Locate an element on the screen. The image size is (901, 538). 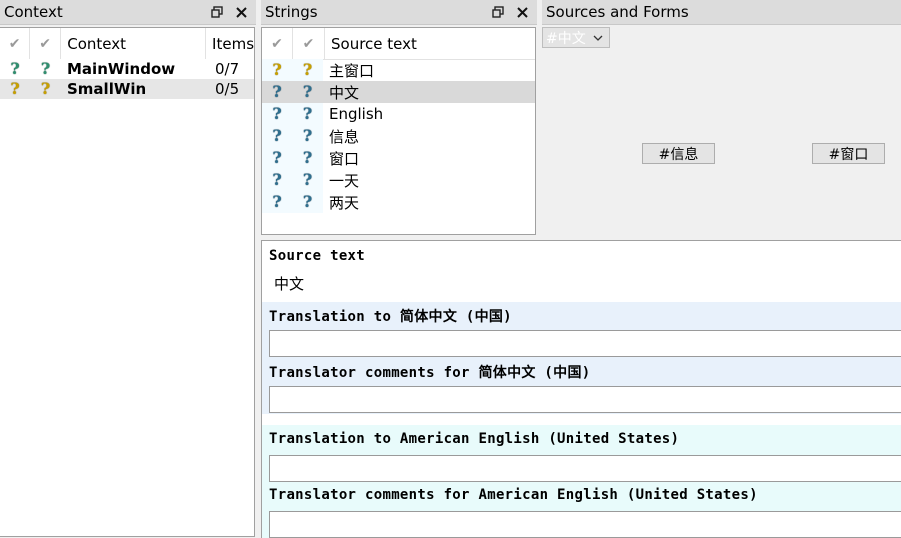
context-dock-title: Context is located at coordinates (33, 12).